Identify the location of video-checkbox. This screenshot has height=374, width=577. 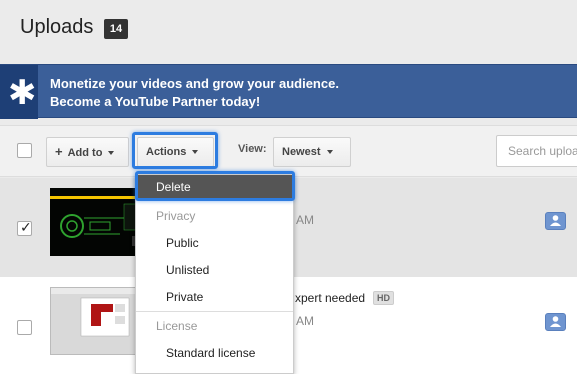
(24, 327).